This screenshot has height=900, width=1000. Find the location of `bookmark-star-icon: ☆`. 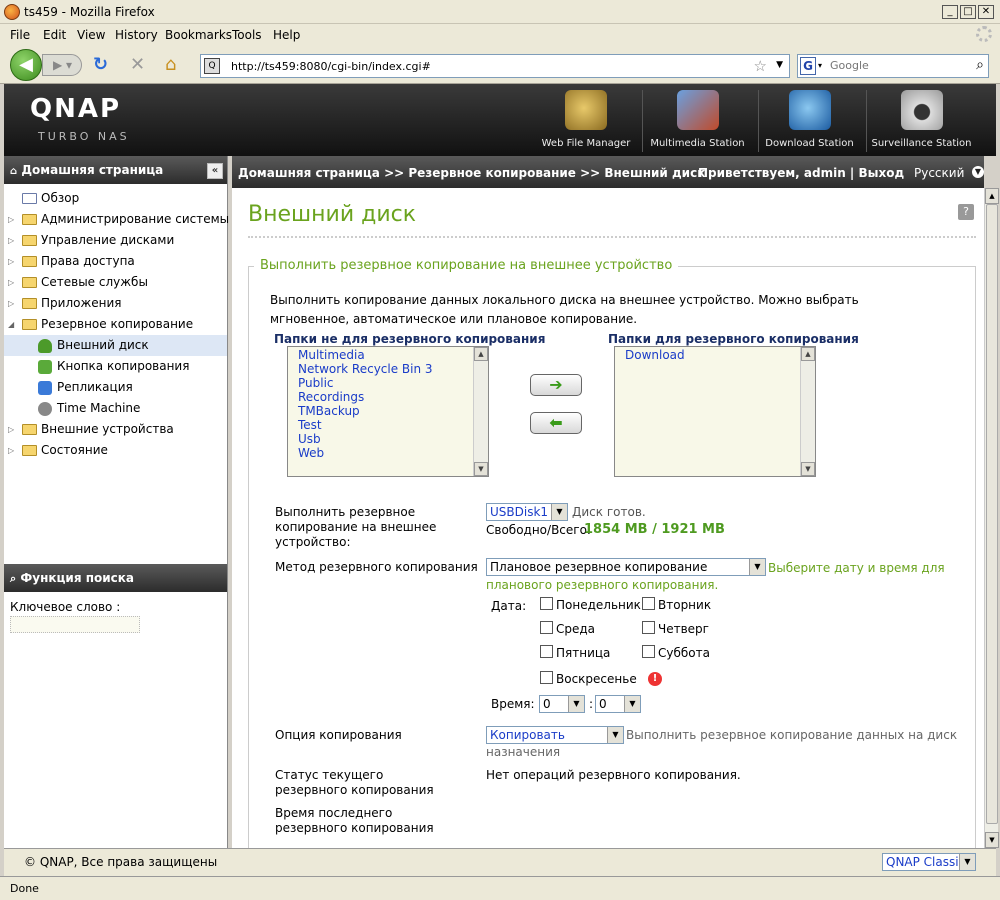

bookmark-star-icon: ☆ is located at coordinates (760, 66).